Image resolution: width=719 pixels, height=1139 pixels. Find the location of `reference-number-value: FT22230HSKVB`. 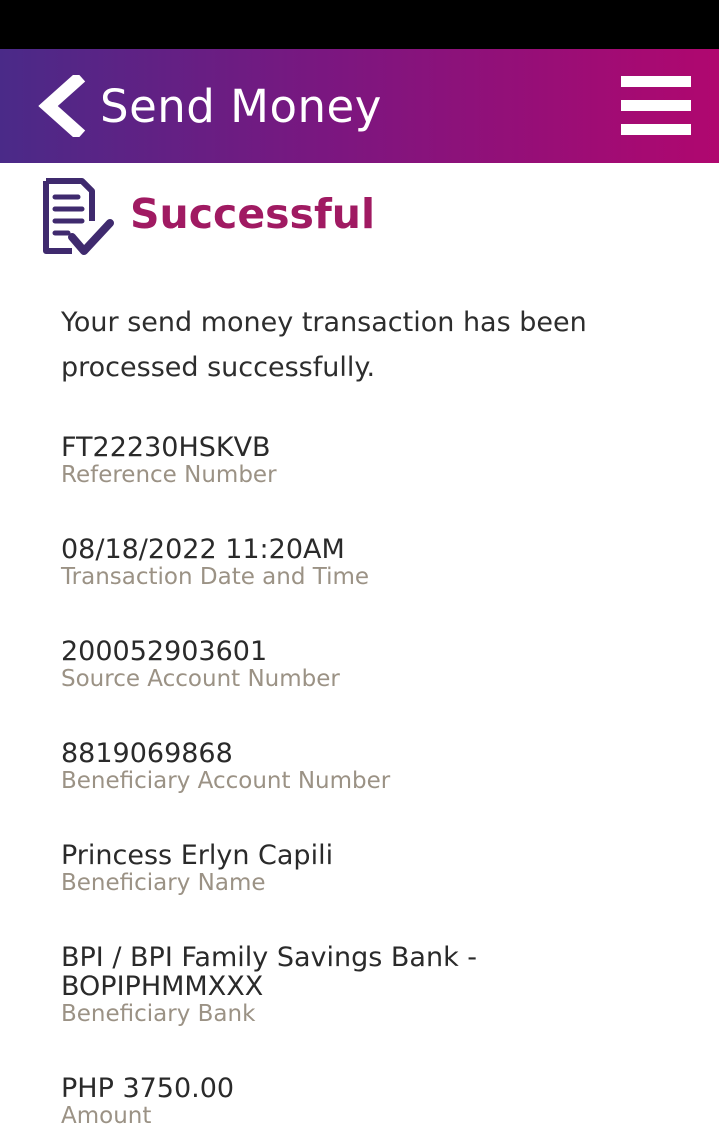

reference-number-value: FT22230HSKVB is located at coordinates (166, 447).